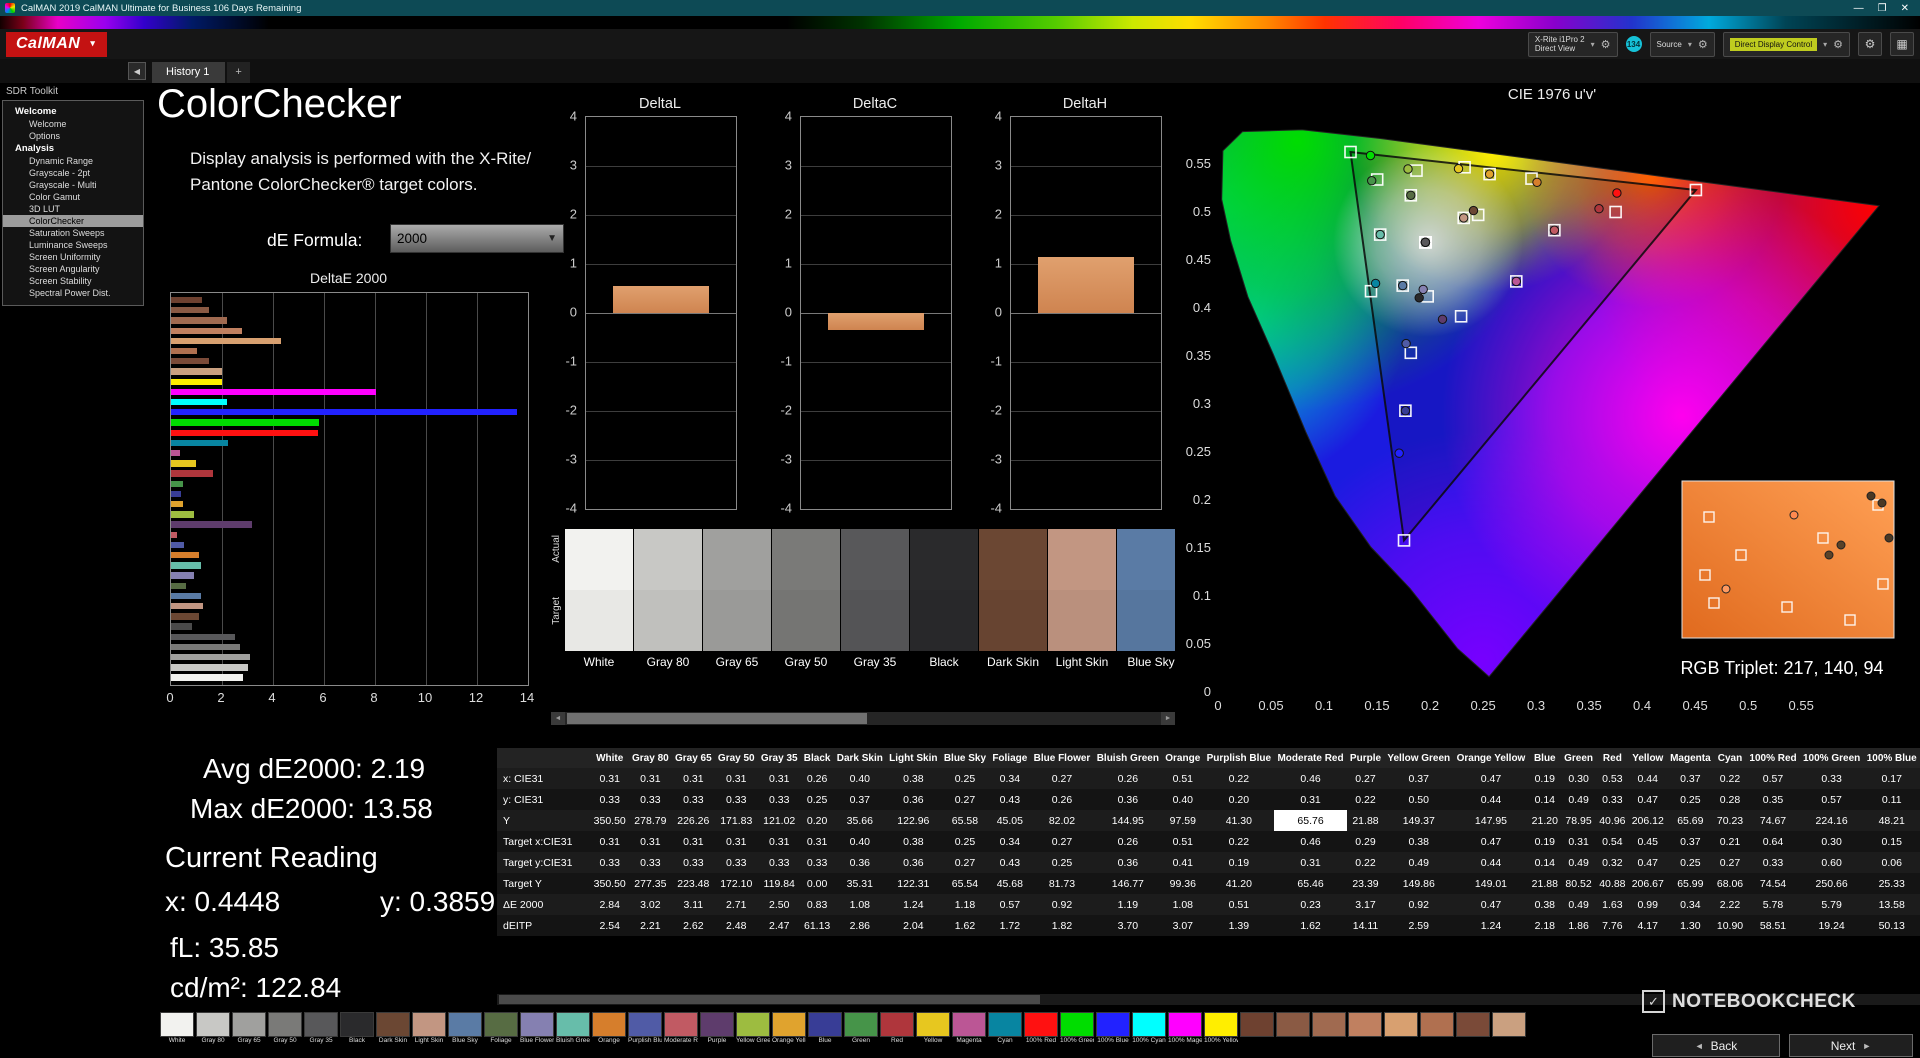  I want to click on table-cell: 0.19, so click(1239, 862).